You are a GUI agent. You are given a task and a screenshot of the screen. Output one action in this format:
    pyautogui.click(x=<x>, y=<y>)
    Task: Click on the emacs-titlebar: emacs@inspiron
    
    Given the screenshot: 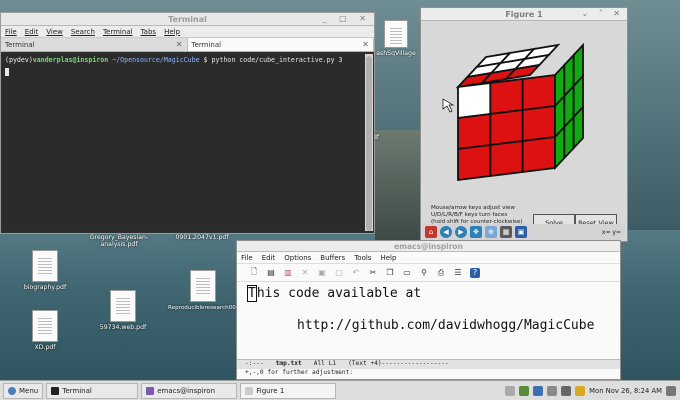 What is the action you would take?
    pyautogui.click(x=428, y=246)
    